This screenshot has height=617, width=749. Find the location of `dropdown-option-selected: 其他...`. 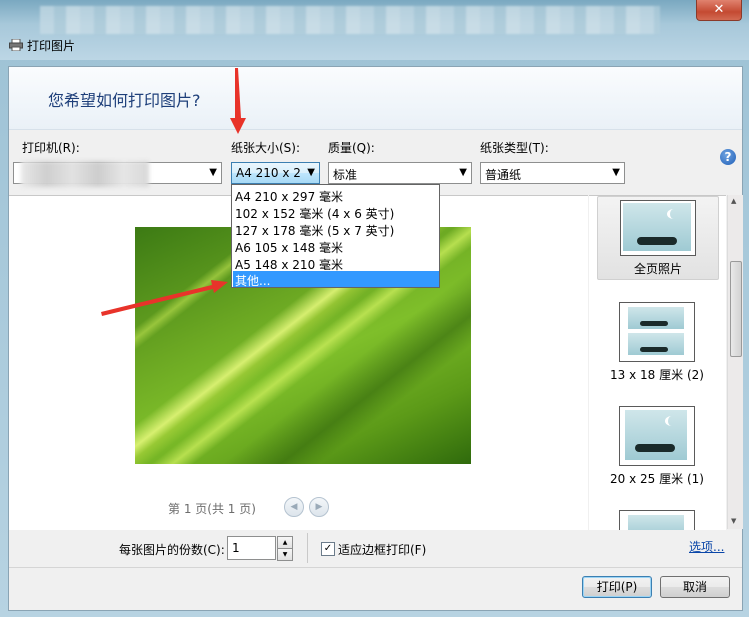

dropdown-option-selected: 其他... is located at coordinates (336, 279).